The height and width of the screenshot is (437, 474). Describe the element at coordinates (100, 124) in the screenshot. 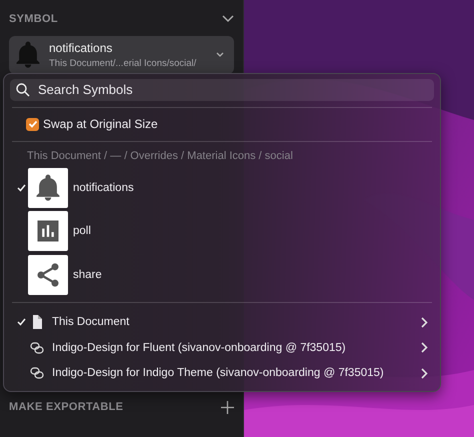

I see `checkbox-label: Swap at Original Size` at that location.